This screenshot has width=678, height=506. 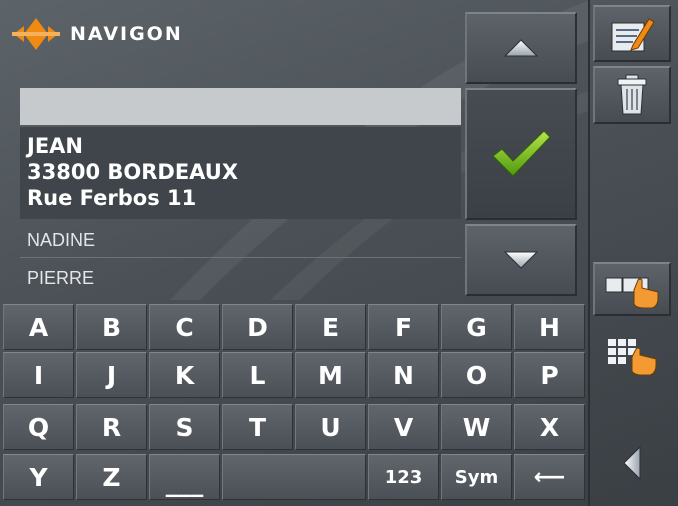 I want to click on checkmark-icon, so click(x=521, y=153).